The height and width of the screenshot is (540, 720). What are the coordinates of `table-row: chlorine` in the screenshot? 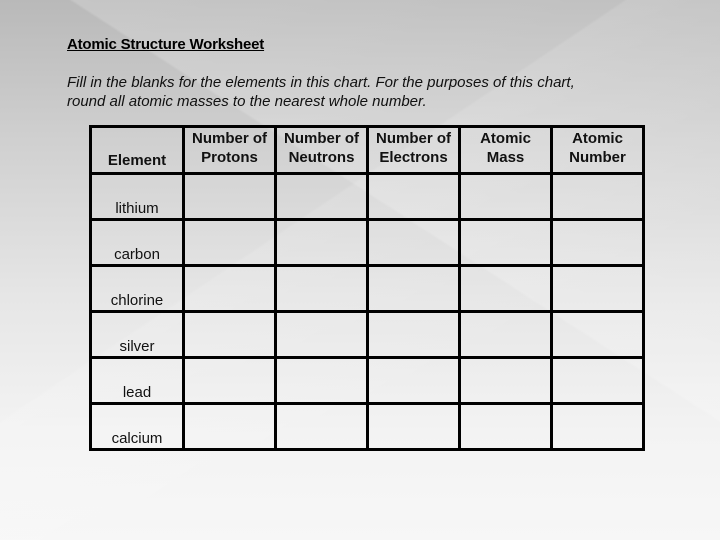 It's located at (367, 288).